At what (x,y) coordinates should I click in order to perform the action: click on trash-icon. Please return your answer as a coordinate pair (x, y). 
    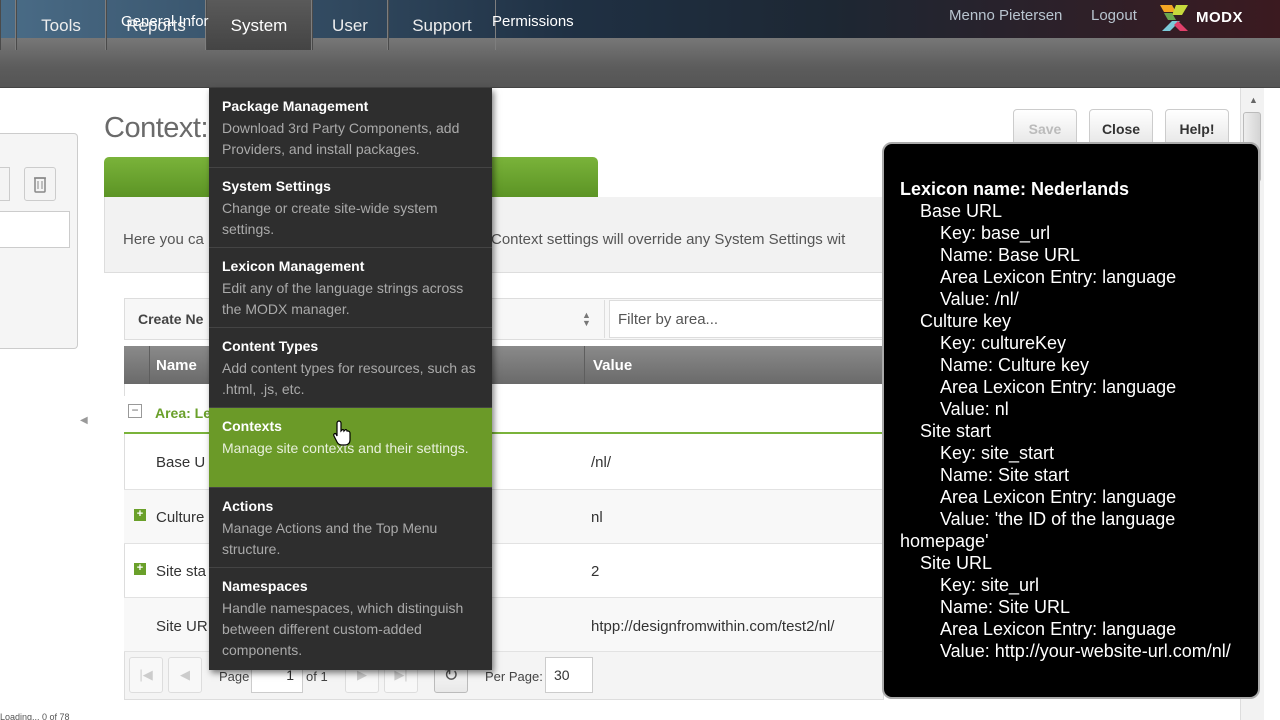
    Looking at the image, I should click on (40, 185).